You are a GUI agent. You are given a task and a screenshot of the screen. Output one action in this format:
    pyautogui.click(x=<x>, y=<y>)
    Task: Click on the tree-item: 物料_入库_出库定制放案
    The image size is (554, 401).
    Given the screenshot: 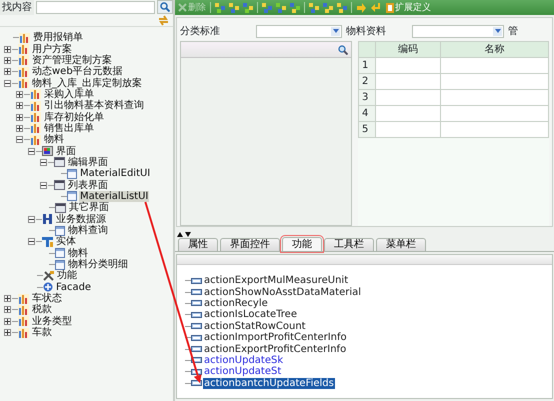 What is the action you would take?
    pyautogui.click(x=87, y=83)
    